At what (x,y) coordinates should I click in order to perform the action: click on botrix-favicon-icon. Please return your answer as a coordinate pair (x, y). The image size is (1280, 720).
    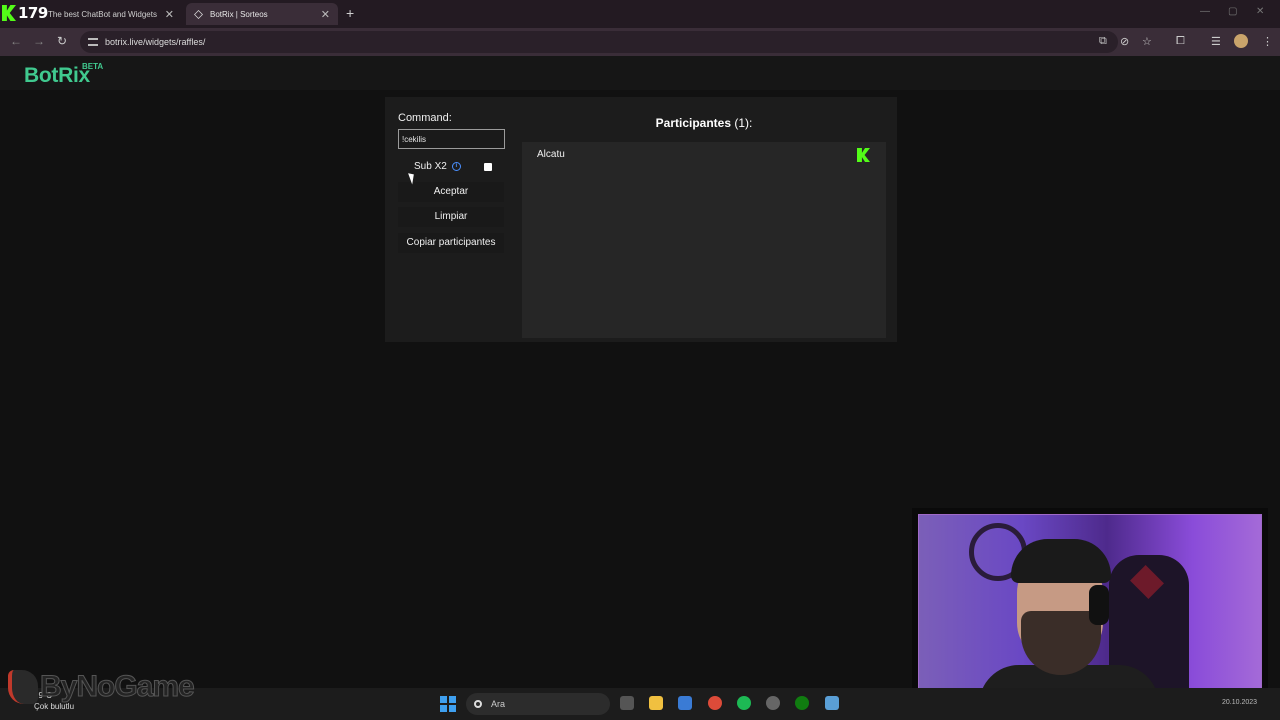
    Looking at the image, I should click on (198, 14).